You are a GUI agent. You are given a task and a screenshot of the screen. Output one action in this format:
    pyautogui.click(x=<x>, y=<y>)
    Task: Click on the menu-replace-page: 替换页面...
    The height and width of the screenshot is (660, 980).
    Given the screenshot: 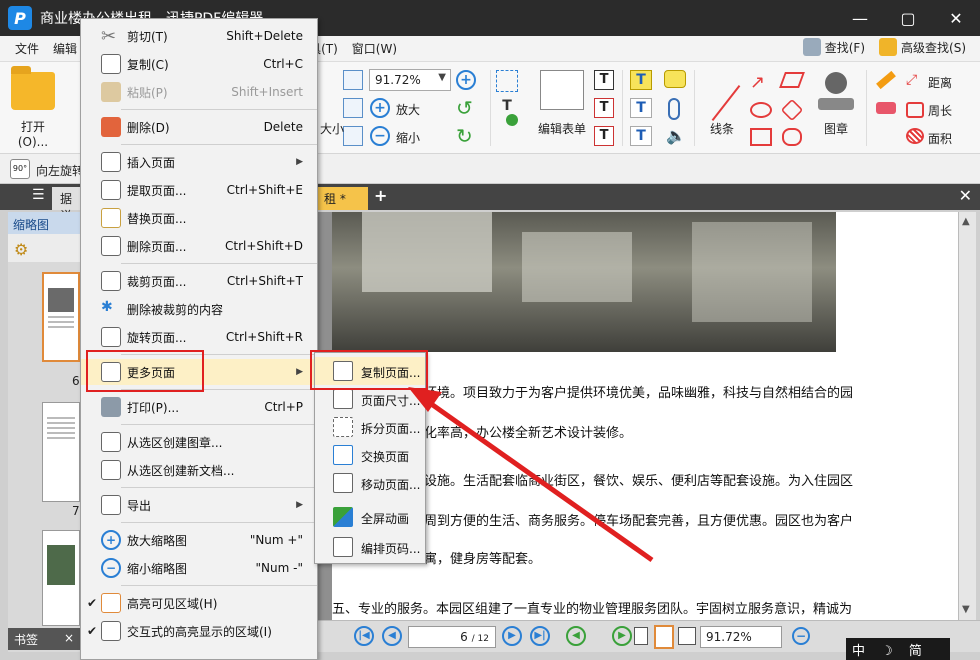 What is the action you would take?
    pyautogui.click(x=199, y=218)
    